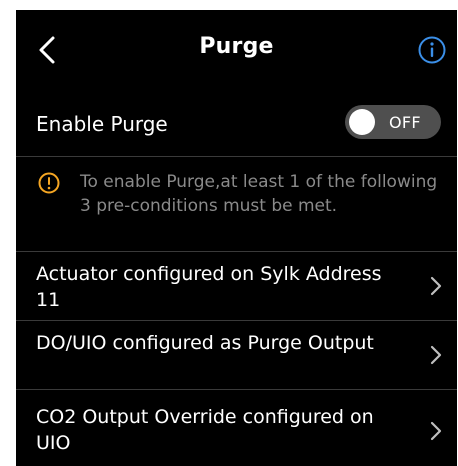  I want to click on info-circle-icon, so click(432, 50).